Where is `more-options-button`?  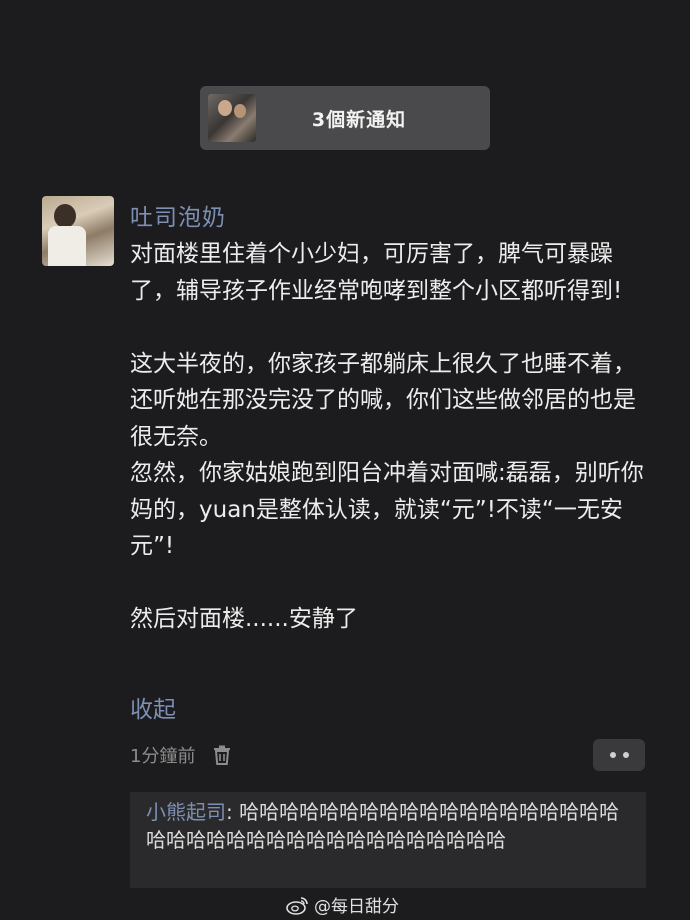 more-options-button is located at coordinates (619, 755).